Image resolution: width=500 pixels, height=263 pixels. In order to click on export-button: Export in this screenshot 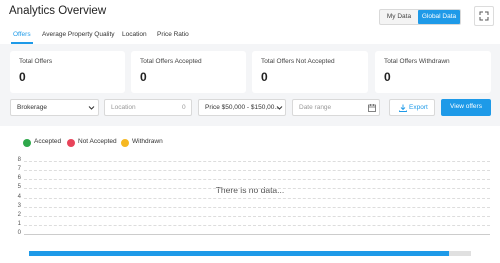, I will do `click(412, 107)`.